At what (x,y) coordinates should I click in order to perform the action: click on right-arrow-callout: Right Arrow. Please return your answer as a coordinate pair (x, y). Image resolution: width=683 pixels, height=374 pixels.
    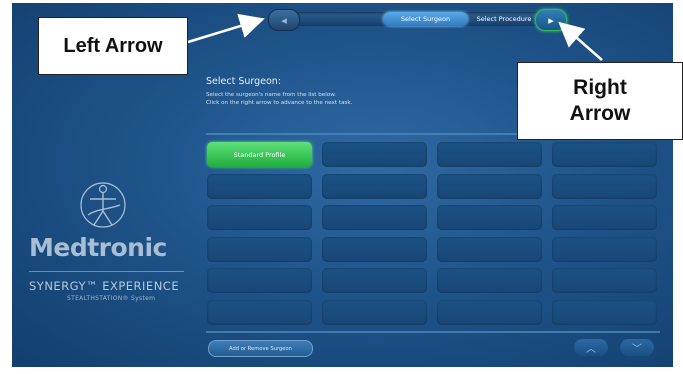
    Looking at the image, I should click on (600, 101).